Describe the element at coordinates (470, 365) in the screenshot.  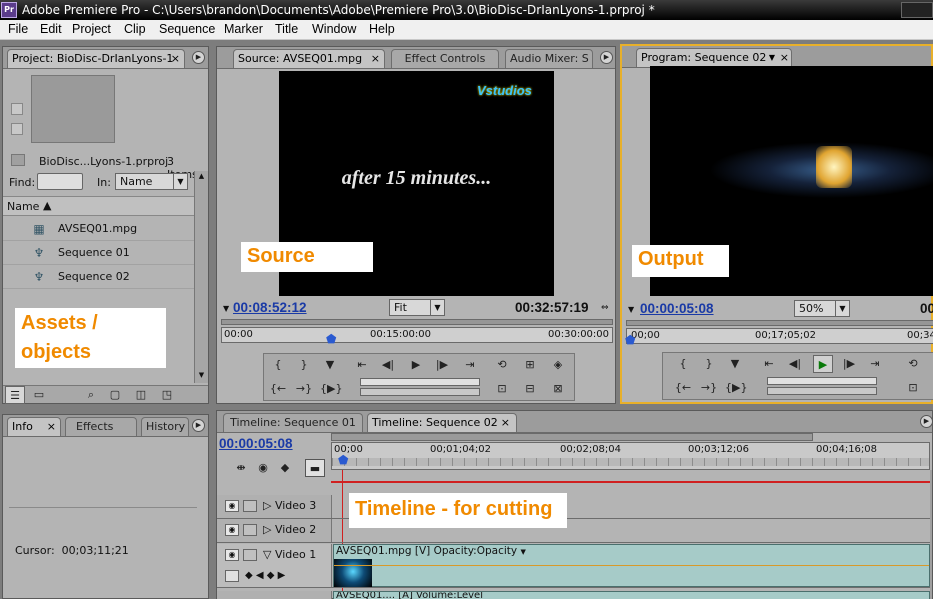
I see `go-to-out-icon: ⇥` at that location.